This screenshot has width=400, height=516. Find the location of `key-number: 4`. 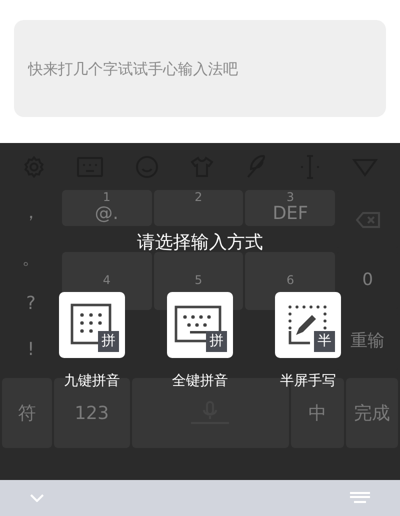

key-number: 4 is located at coordinates (106, 280).